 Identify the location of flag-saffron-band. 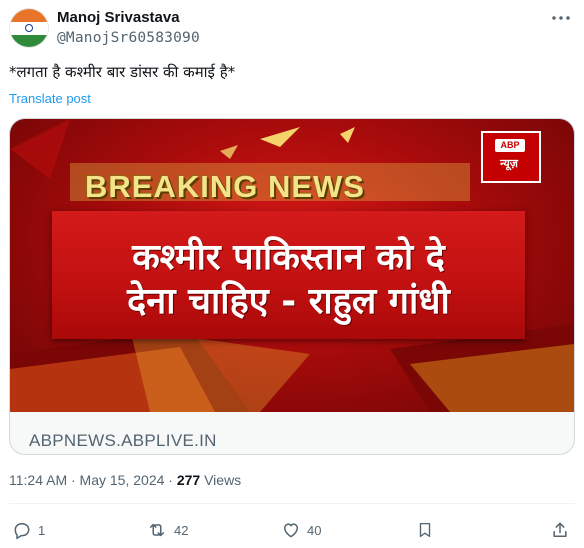
(29, 15).